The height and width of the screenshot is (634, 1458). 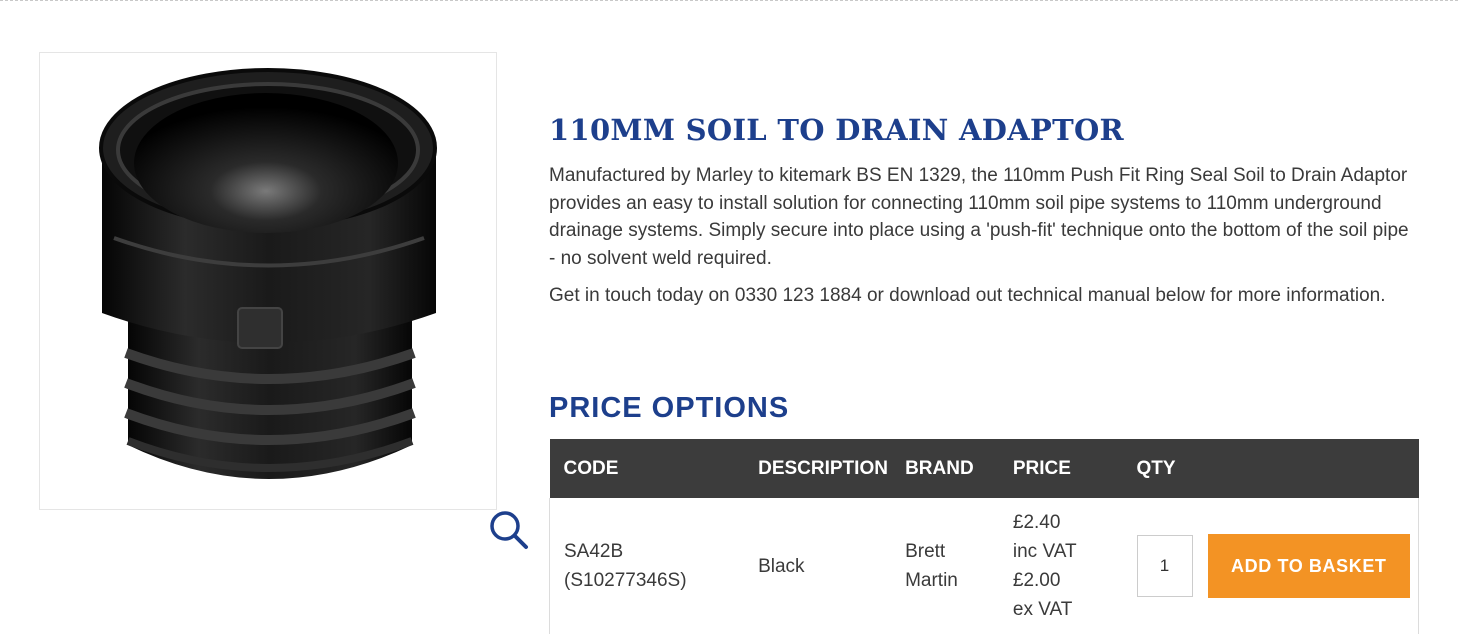 I want to click on qty-cell: ADD TO BASKET, so click(x=1271, y=566).